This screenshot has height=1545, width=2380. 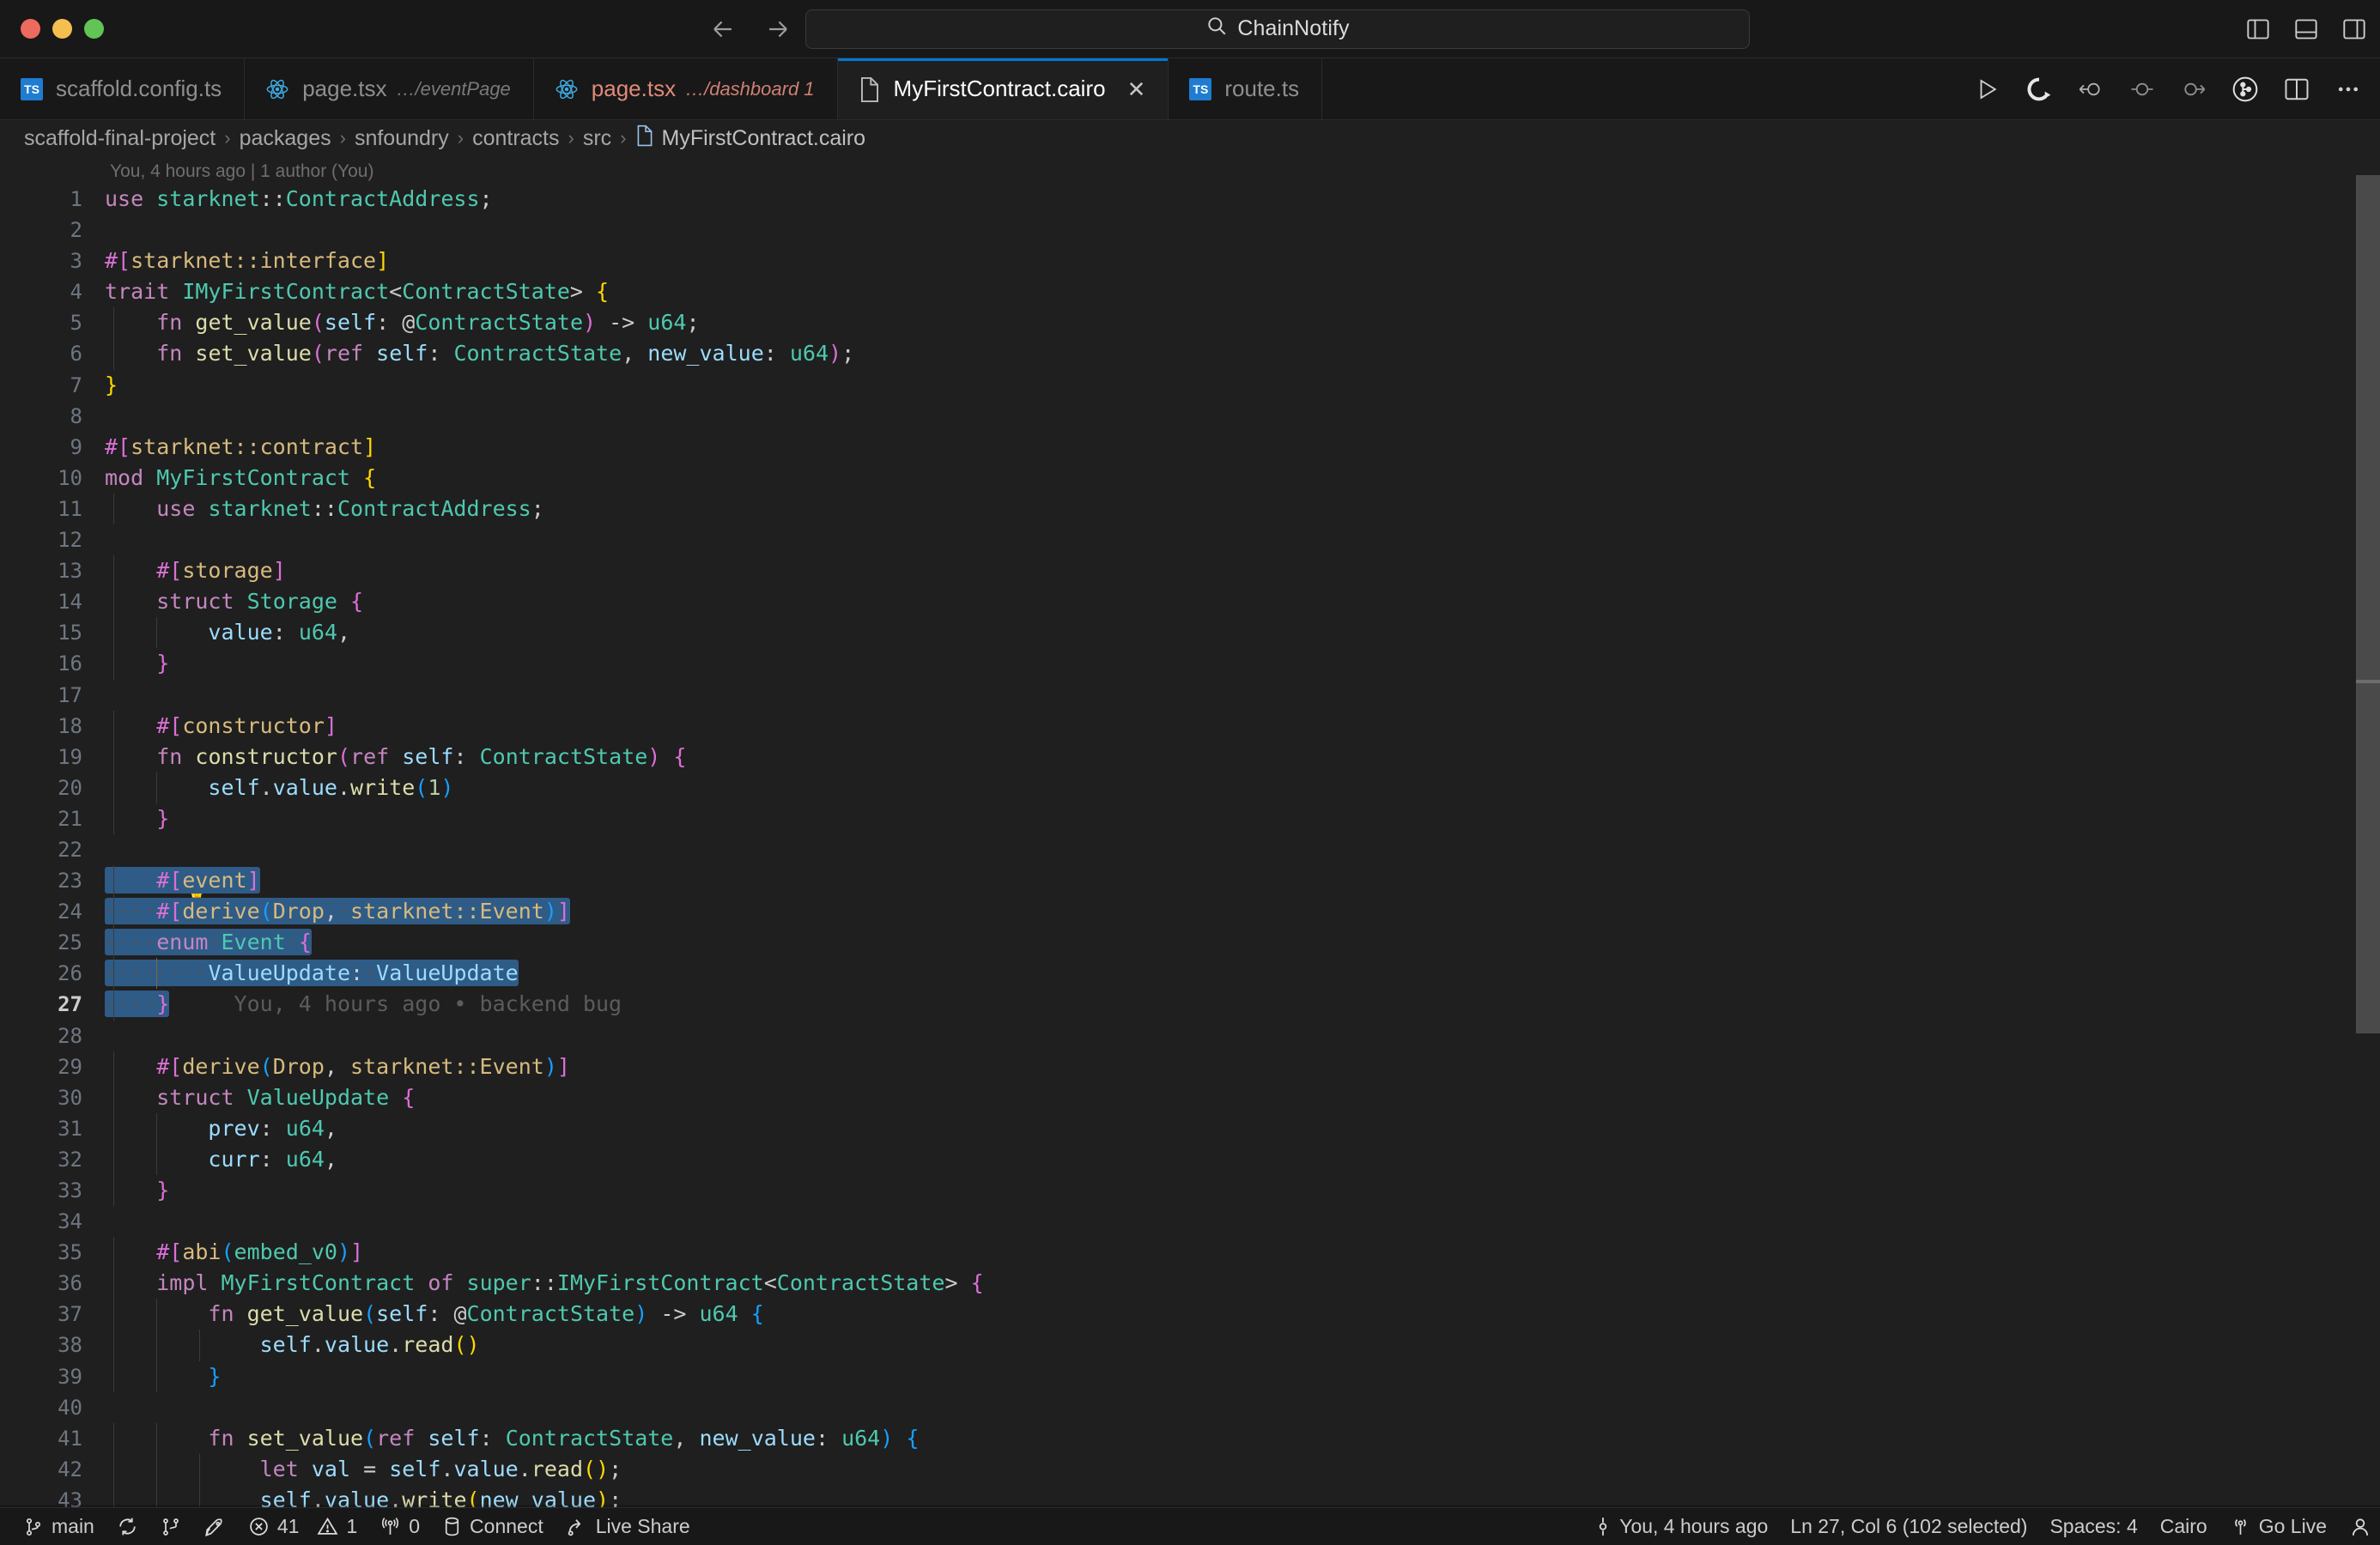 What do you see at coordinates (30, 29) in the screenshot?
I see `close-window-button` at bounding box center [30, 29].